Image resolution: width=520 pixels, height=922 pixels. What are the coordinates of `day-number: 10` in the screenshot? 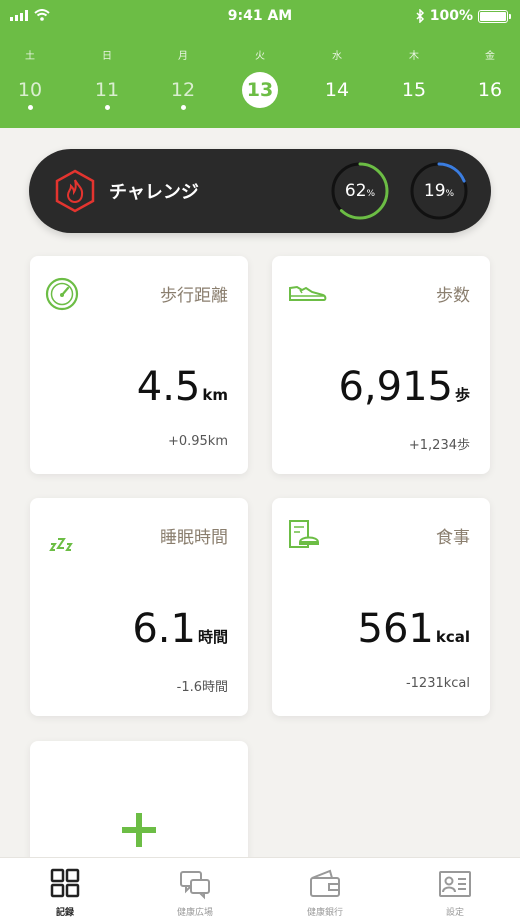 It's located at (30, 90).